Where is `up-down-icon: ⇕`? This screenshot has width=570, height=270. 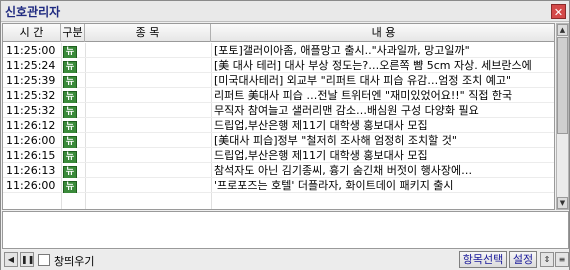
up-down-icon: ⇕ is located at coordinates (547, 259).